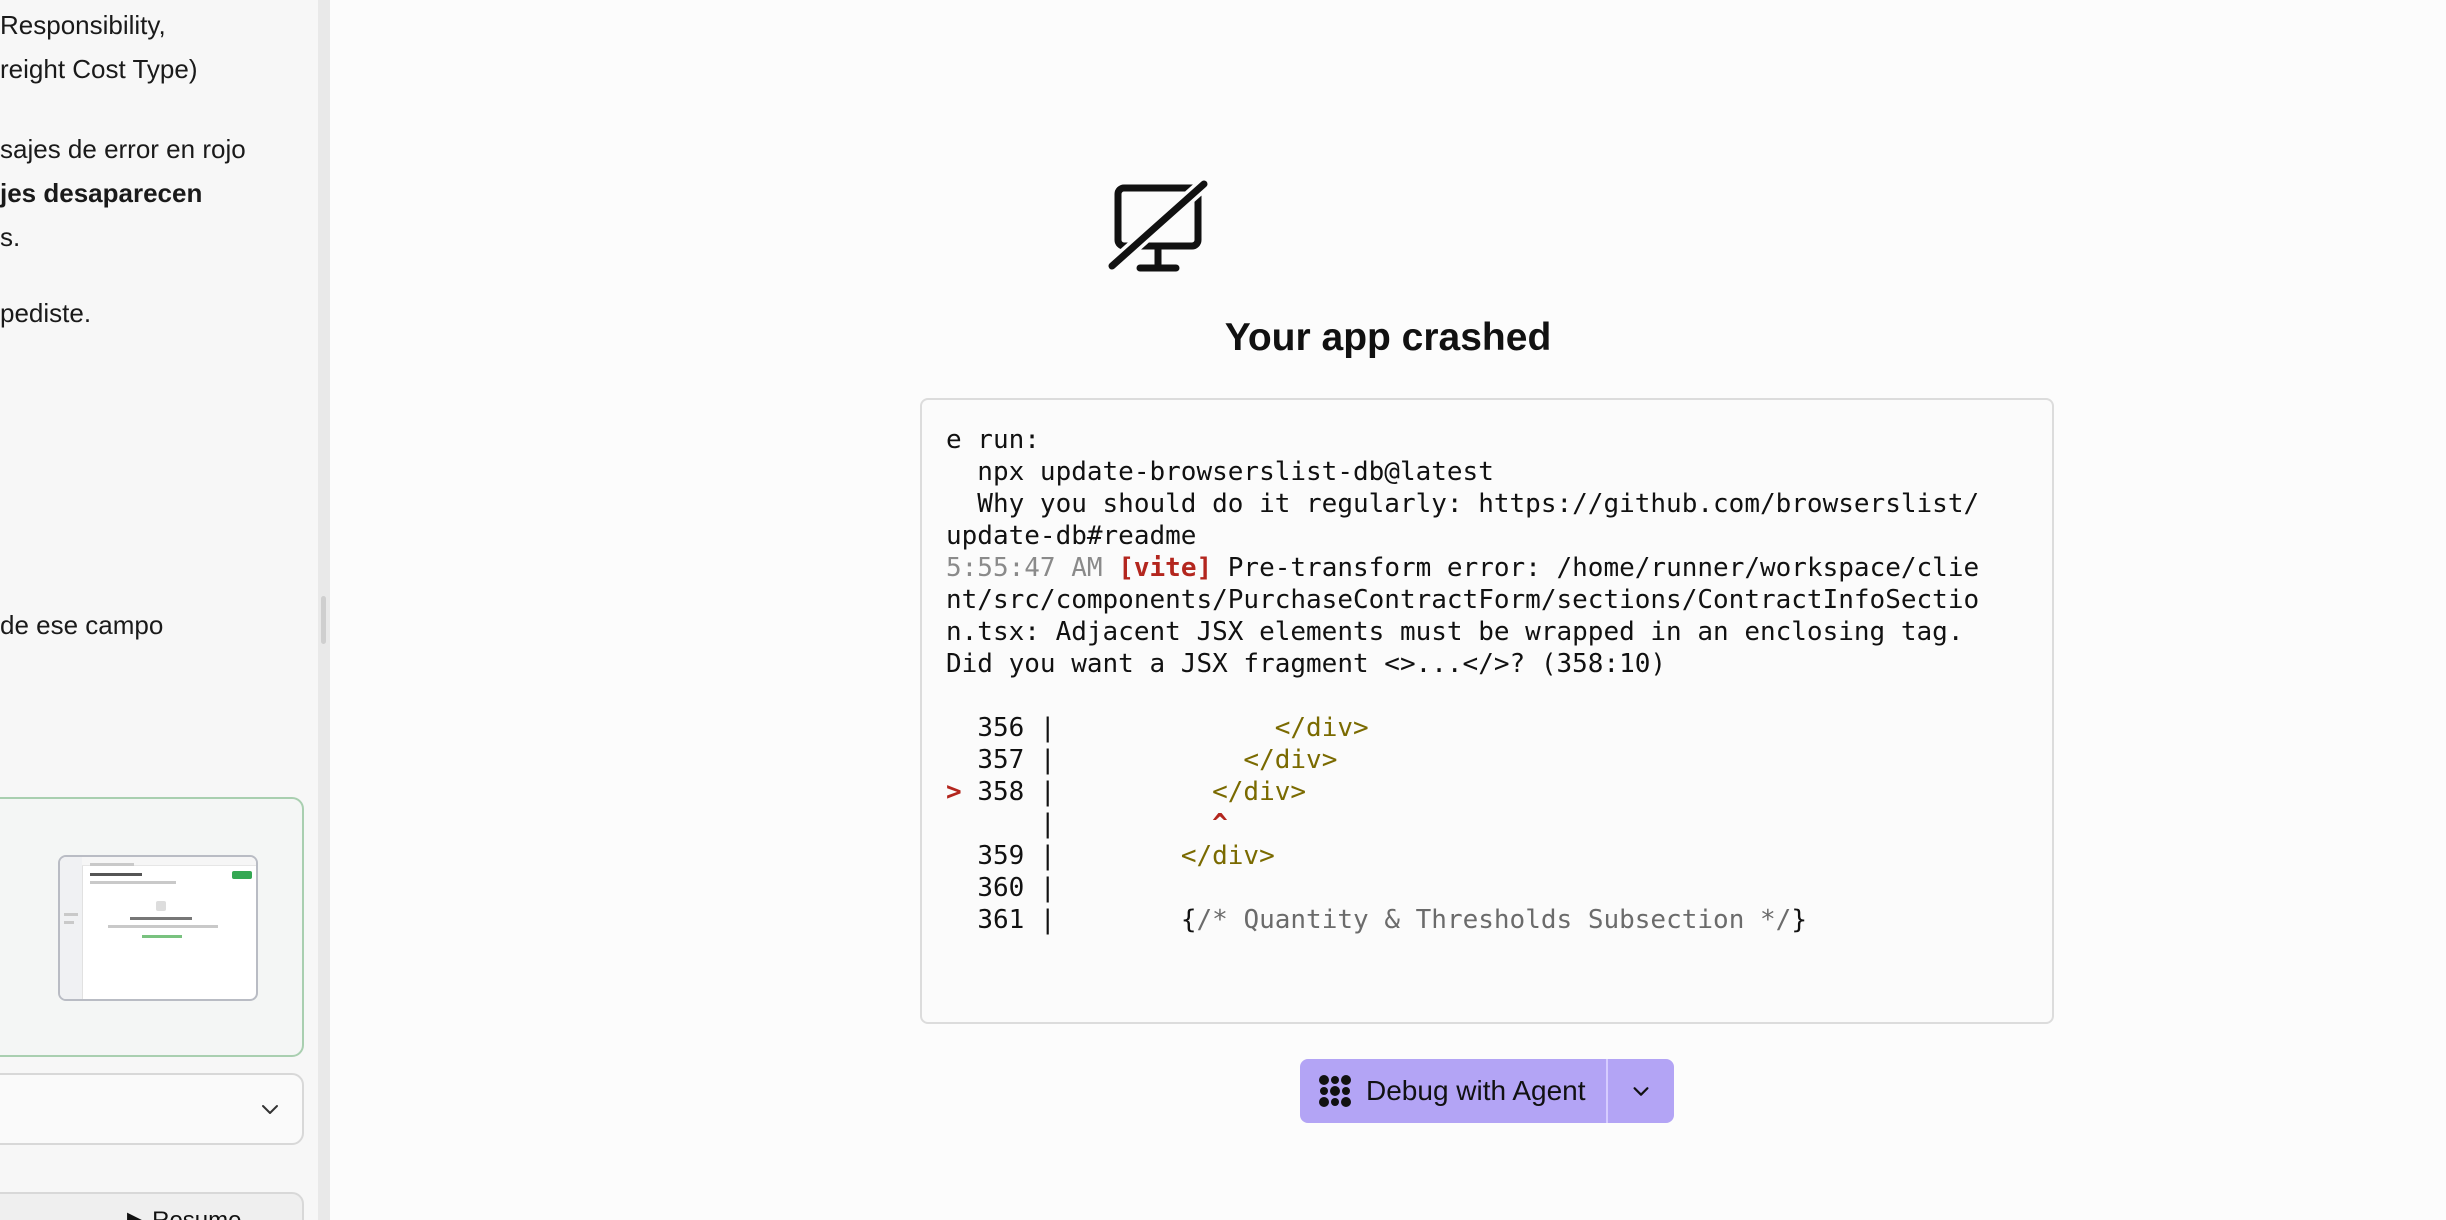 The image size is (2446, 1220). Describe the element at coordinates (1220, 472) in the screenshot. I see `log-line: npx update-browserslist-db@latest` at that location.